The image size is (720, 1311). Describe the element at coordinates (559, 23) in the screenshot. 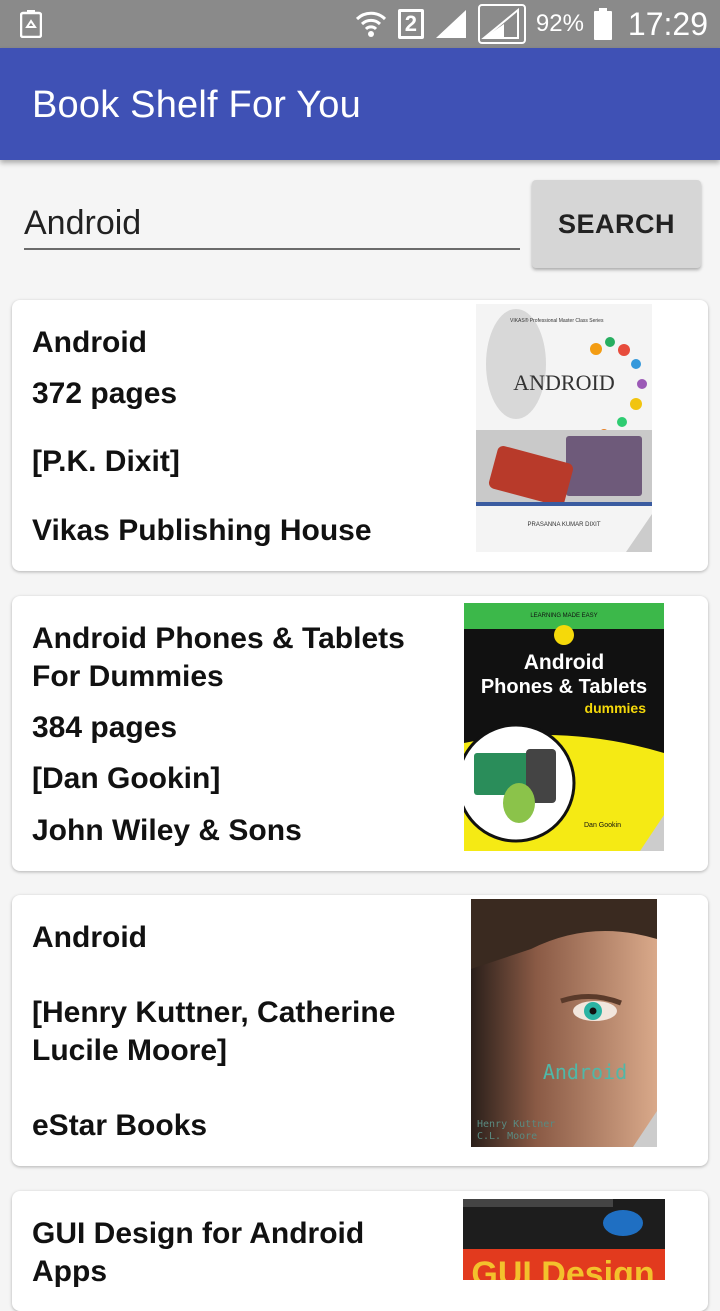

I see `battery-percent: 92%` at that location.